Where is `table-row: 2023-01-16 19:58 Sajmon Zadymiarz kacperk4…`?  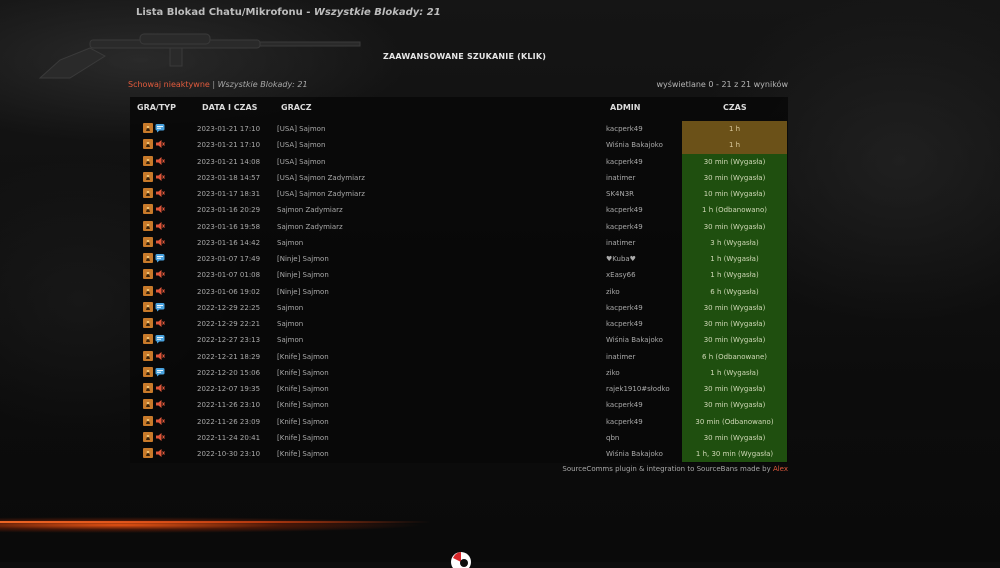
table-row: 2023-01-16 19:58 Sajmon Zadymiarz kacperk4… is located at coordinates (459, 226).